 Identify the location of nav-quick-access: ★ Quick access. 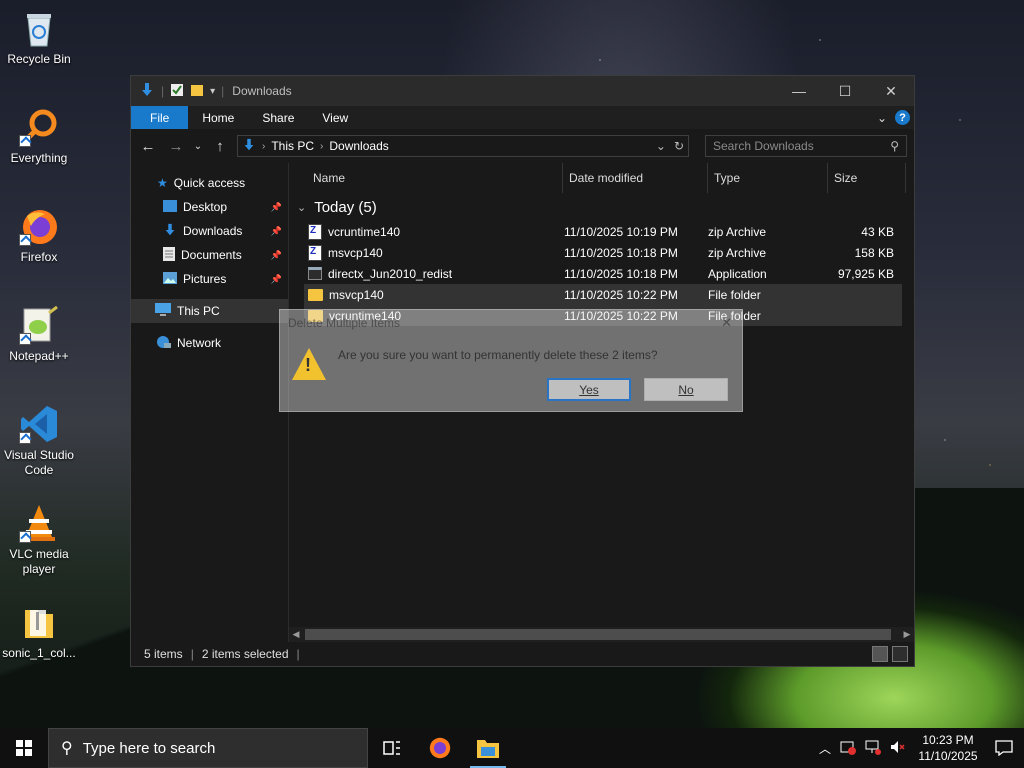
(209, 183).